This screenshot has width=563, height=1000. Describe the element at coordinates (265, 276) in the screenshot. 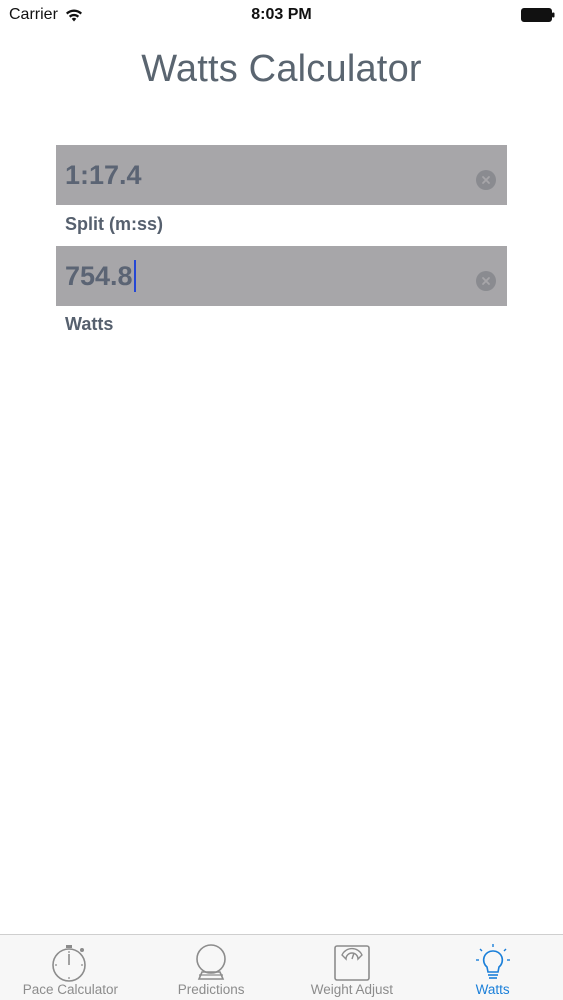

I see `watts-input: 754.8` at that location.